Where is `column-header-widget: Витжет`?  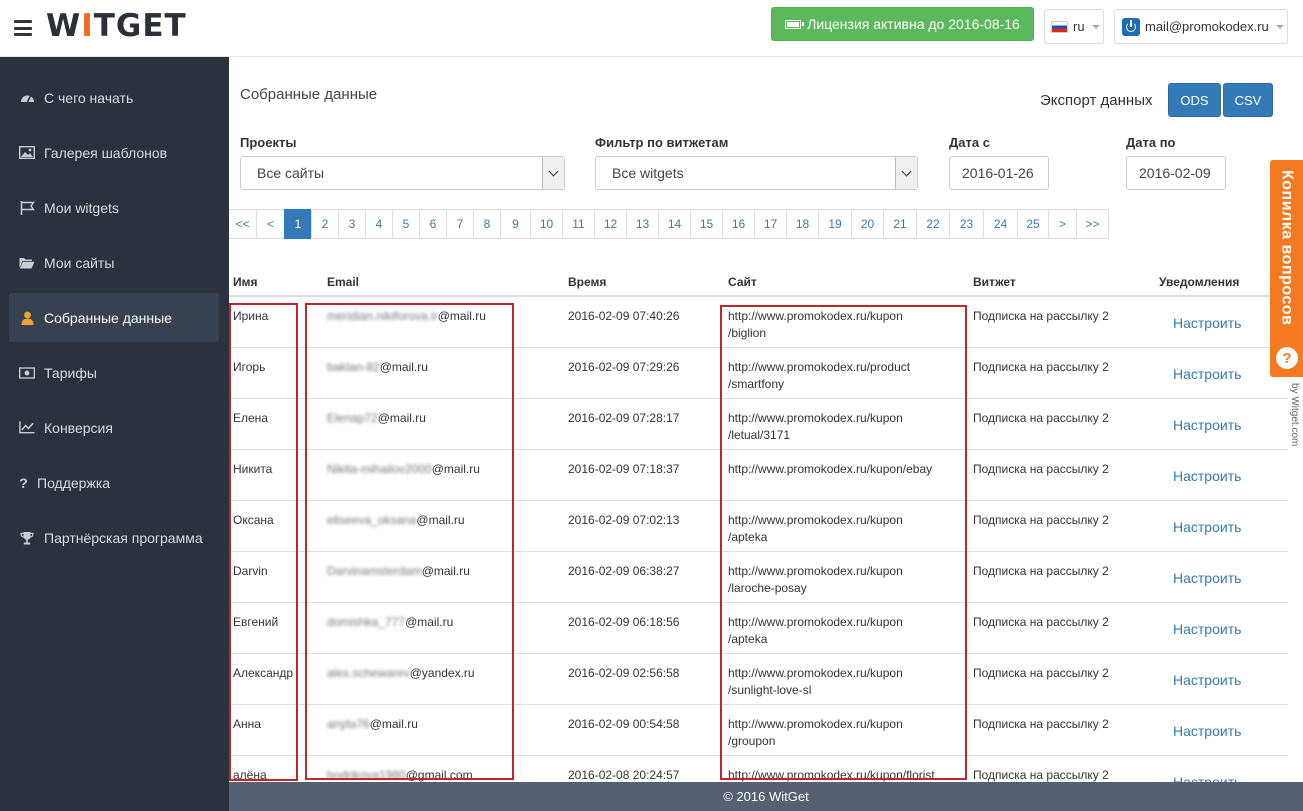 column-header-widget: Витжет is located at coordinates (994, 282).